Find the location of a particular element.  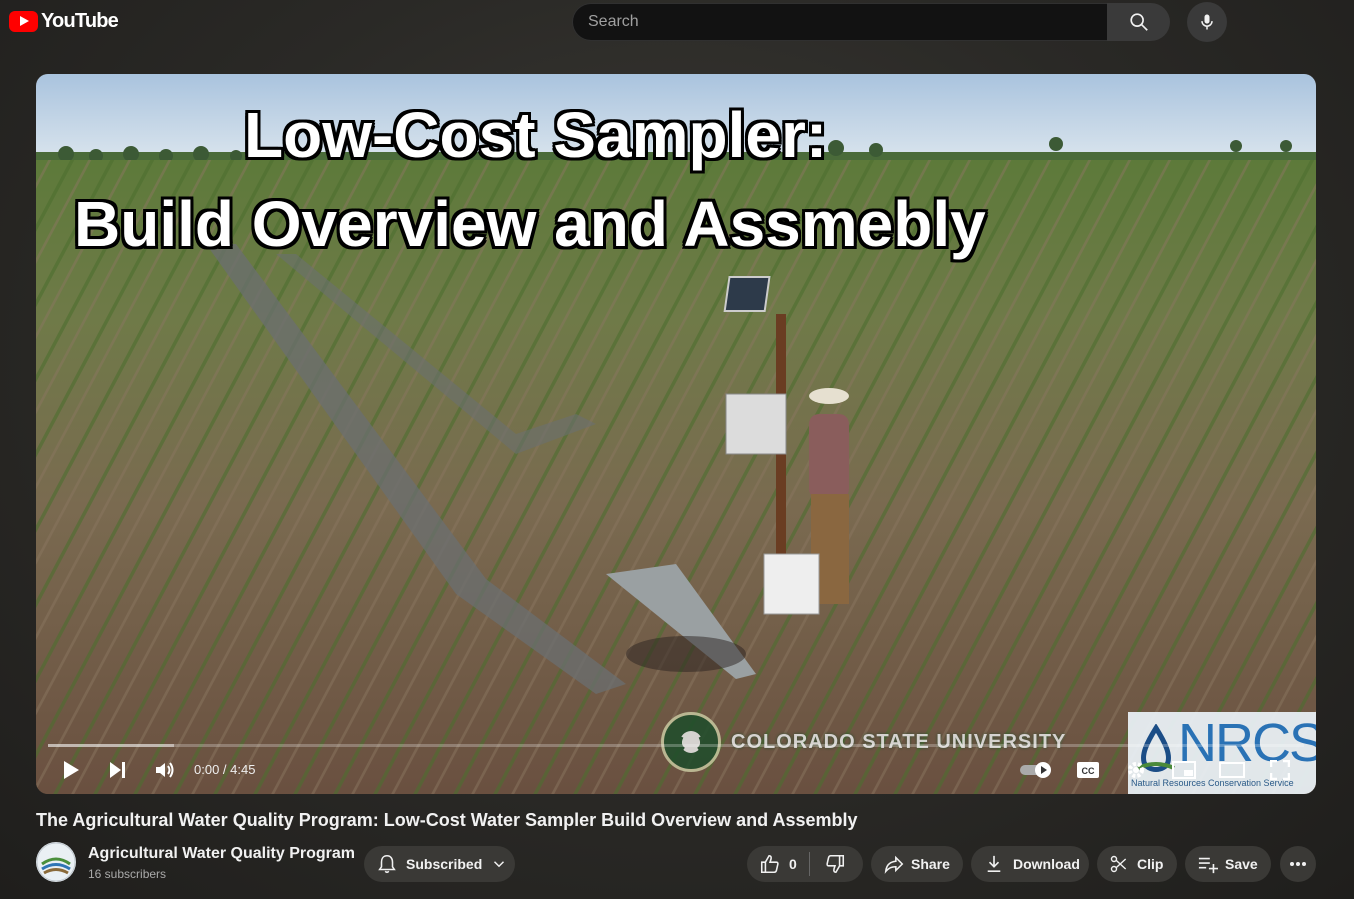

play-icon is located at coordinates (71, 770).